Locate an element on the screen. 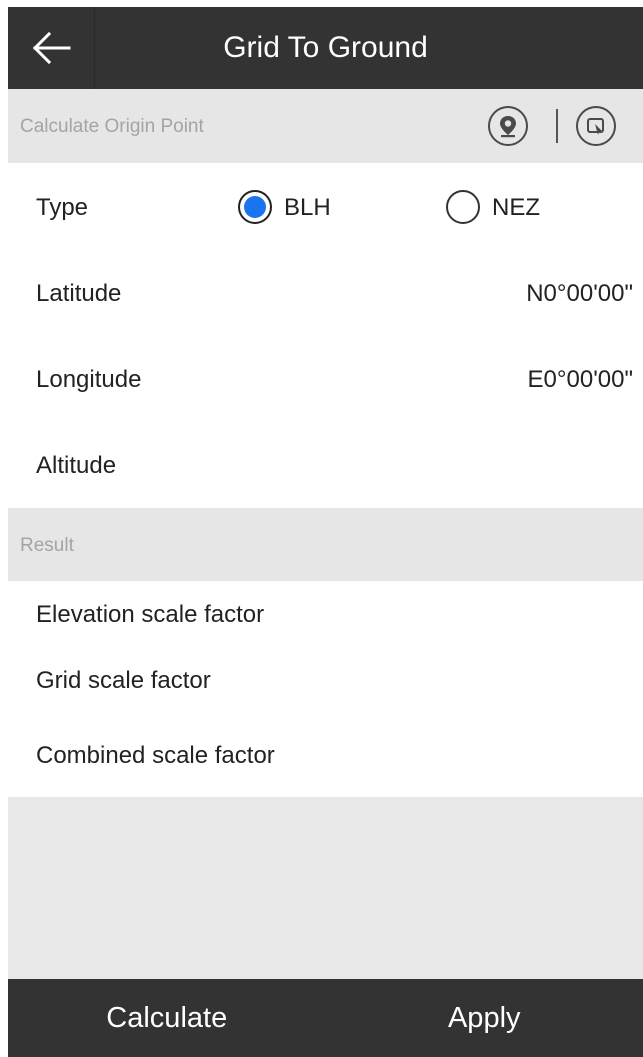 The height and width of the screenshot is (1057, 643). radio-blh-label: BLH is located at coordinates (307, 208).